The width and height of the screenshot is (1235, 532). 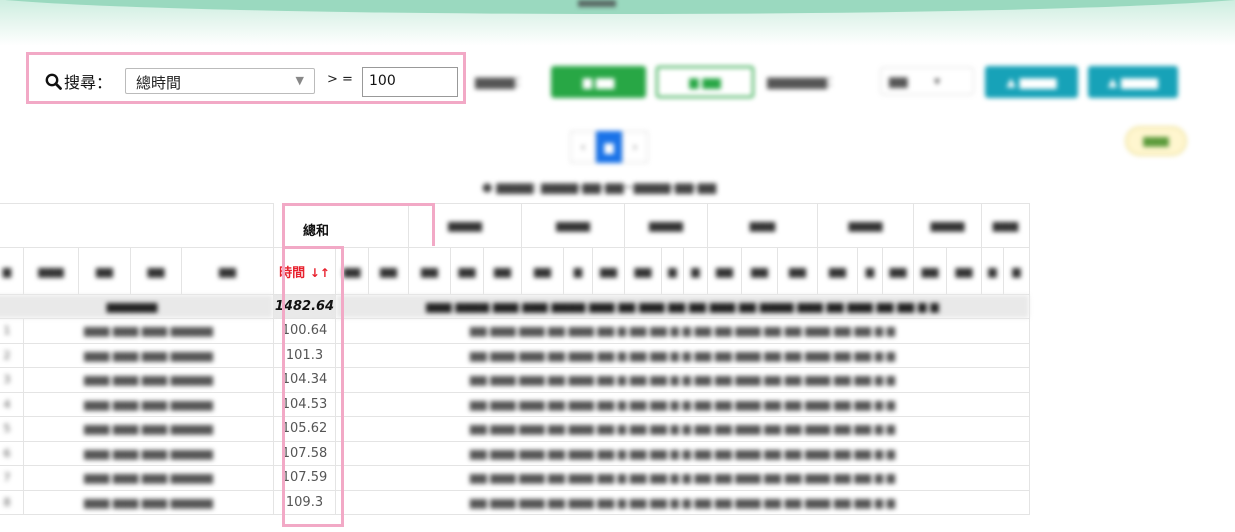 What do you see at coordinates (51, 271) in the screenshot?
I see `col-header-blurred: ▆▆▆` at bounding box center [51, 271].